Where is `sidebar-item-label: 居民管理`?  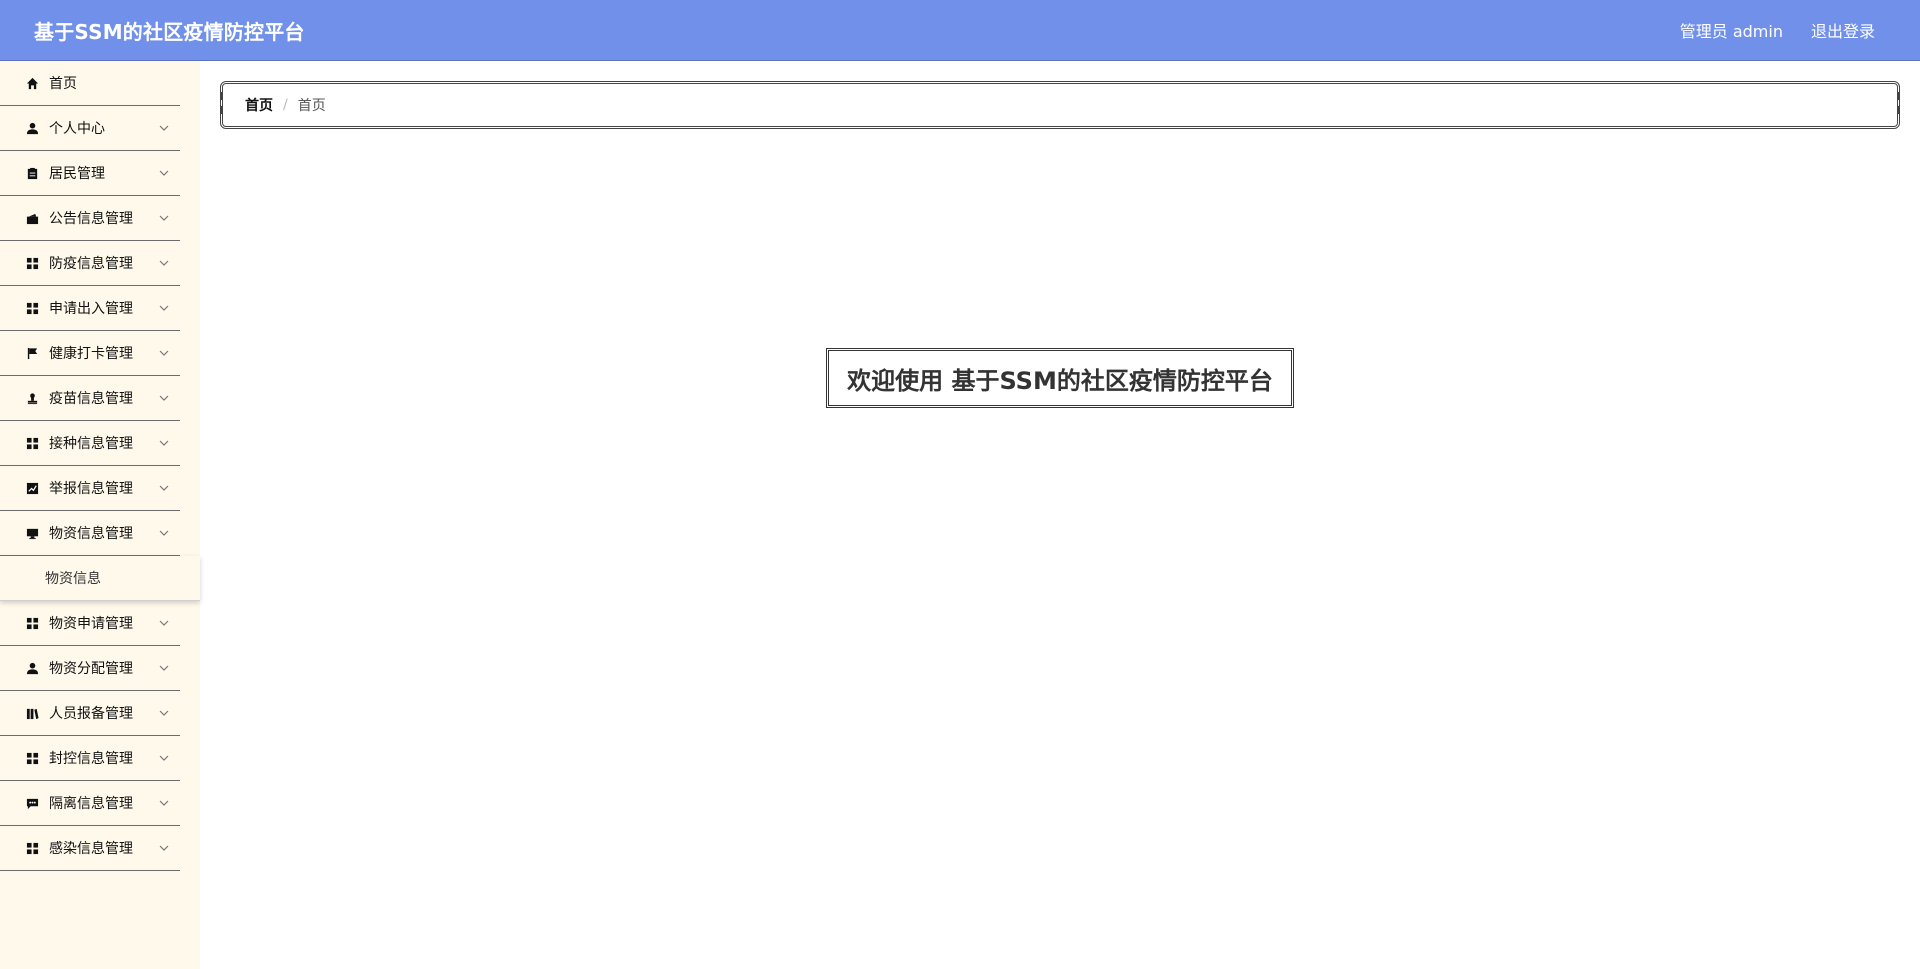 sidebar-item-label: 居民管理 is located at coordinates (77, 174).